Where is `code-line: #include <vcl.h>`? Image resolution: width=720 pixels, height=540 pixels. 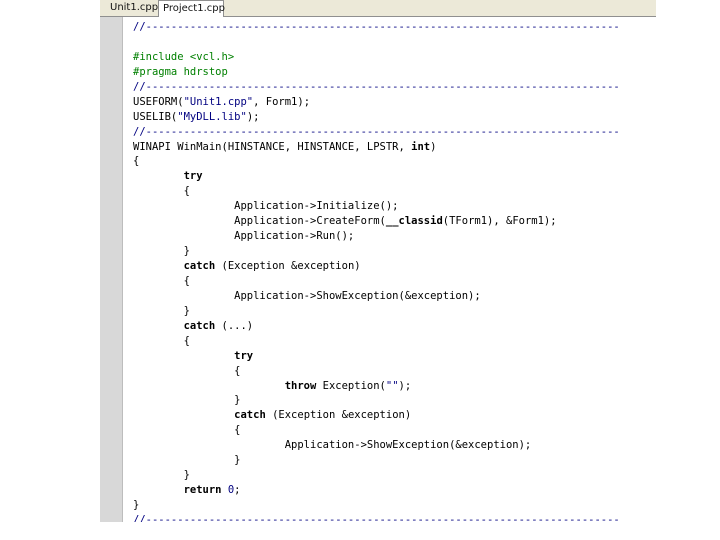
code-line: #include <vcl.h> is located at coordinates (376, 57).